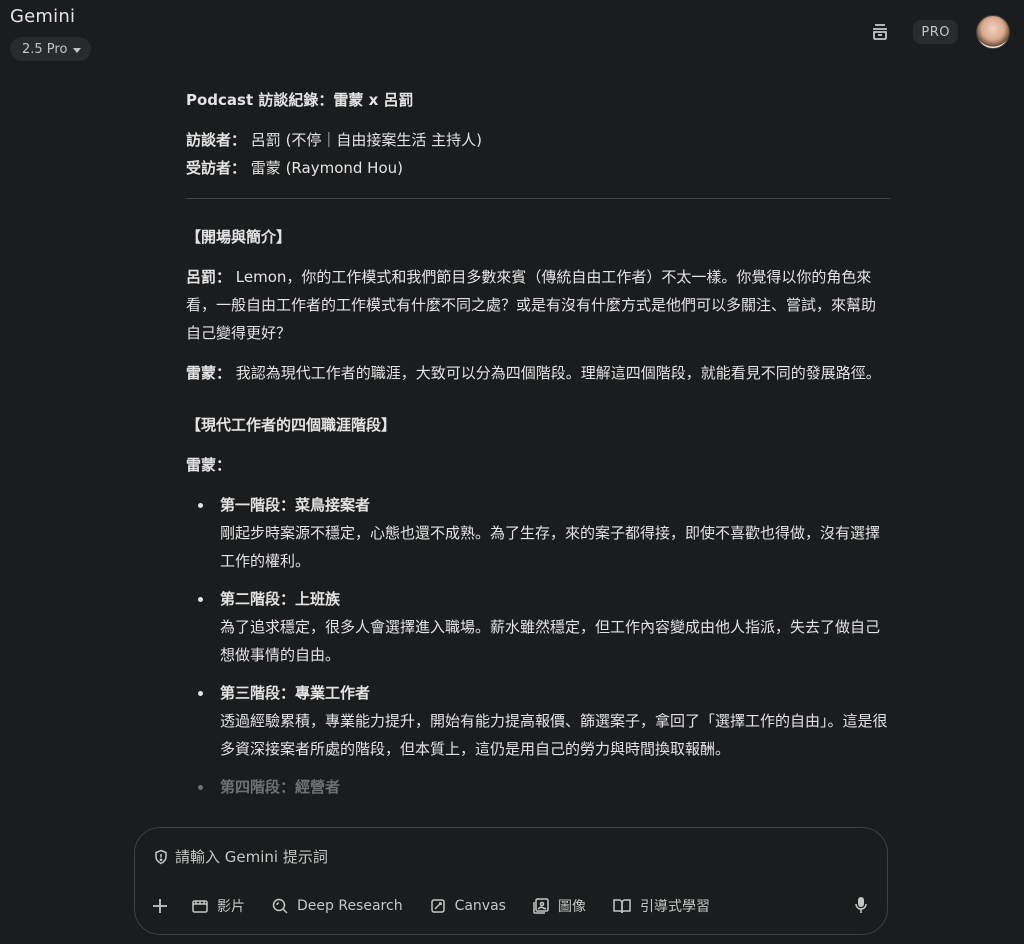  What do you see at coordinates (880, 32) in the screenshot?
I see `temporary-chat-icon` at bounding box center [880, 32].